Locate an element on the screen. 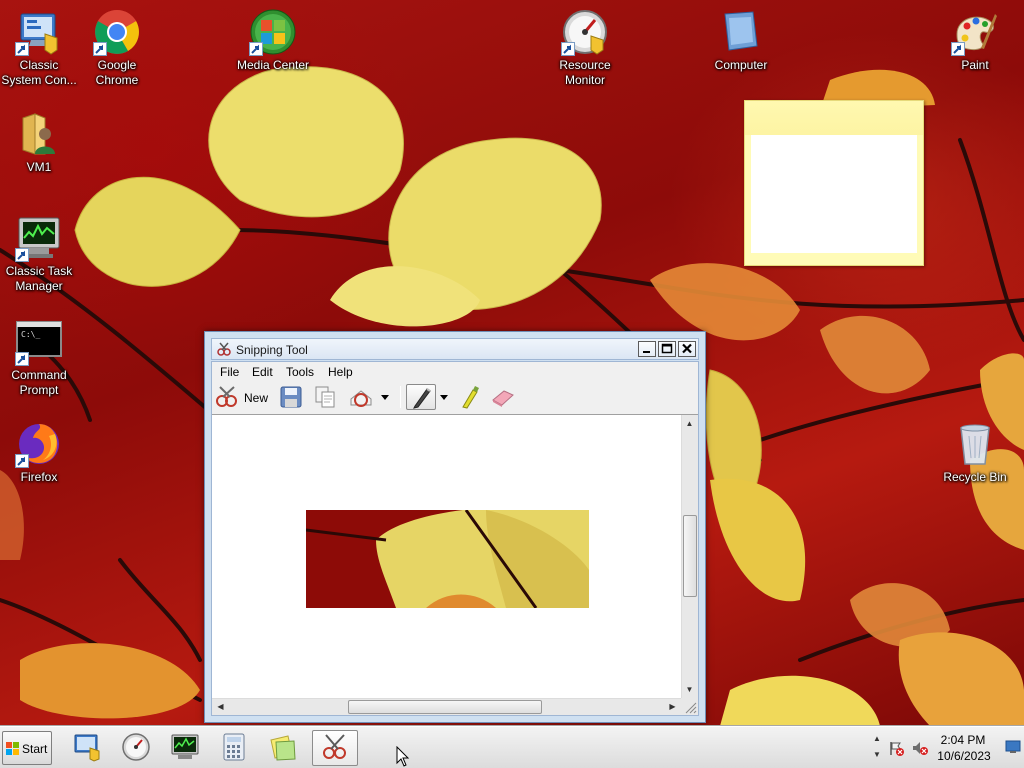 The image size is (1024, 768). desktop-icon-classic-task-manager: Classic Task Manager is located at coordinates (39, 254).